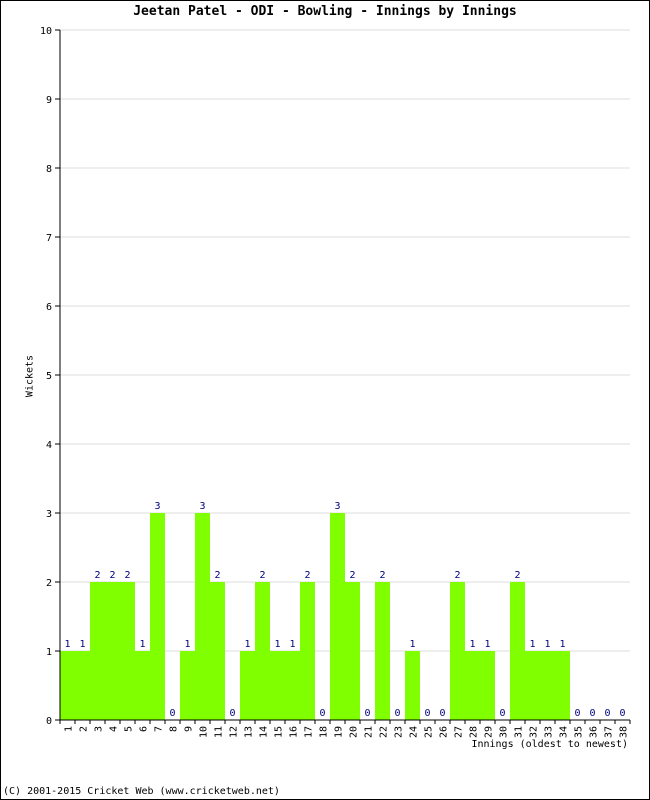 This screenshot has height=800, width=650. What do you see at coordinates (324, 732) in the screenshot?
I see `x-tick-label: 18` at bounding box center [324, 732].